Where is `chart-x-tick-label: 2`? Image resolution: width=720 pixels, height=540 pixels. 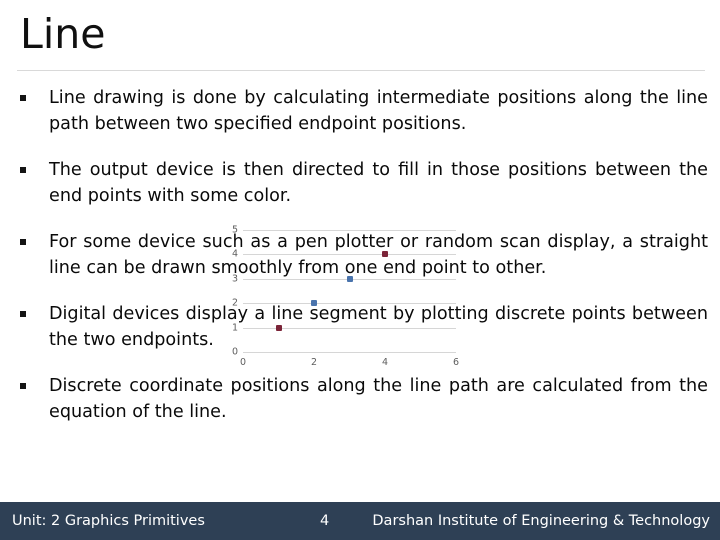
chart-x-tick-label: 2 is located at coordinates (314, 362).